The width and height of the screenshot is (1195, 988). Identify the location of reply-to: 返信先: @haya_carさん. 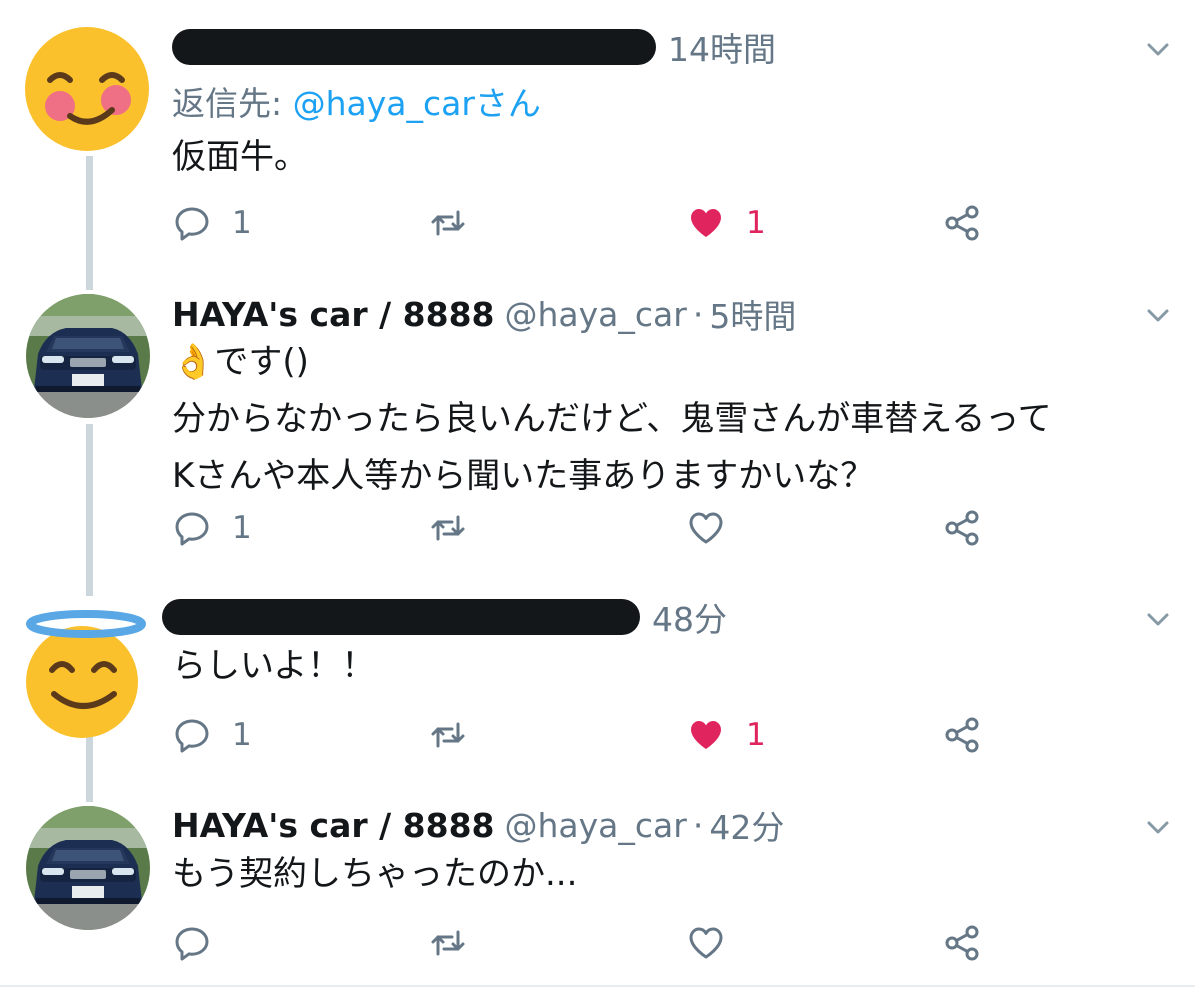
(356, 101).